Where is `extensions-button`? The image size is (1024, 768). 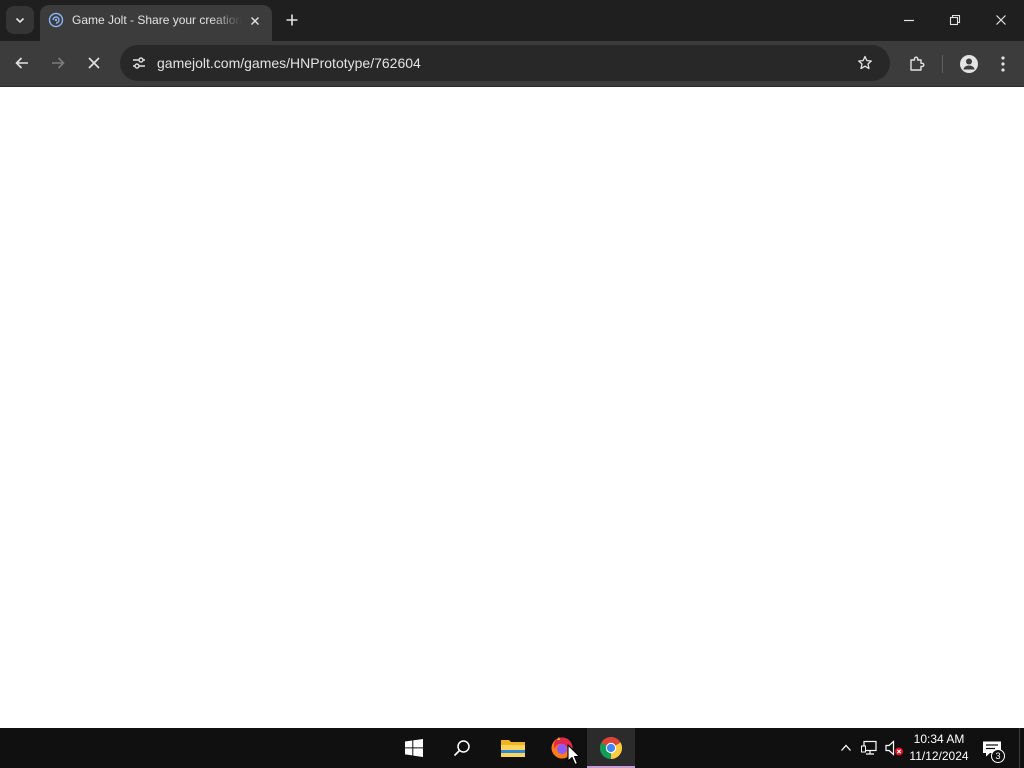 extensions-button is located at coordinates (917, 64).